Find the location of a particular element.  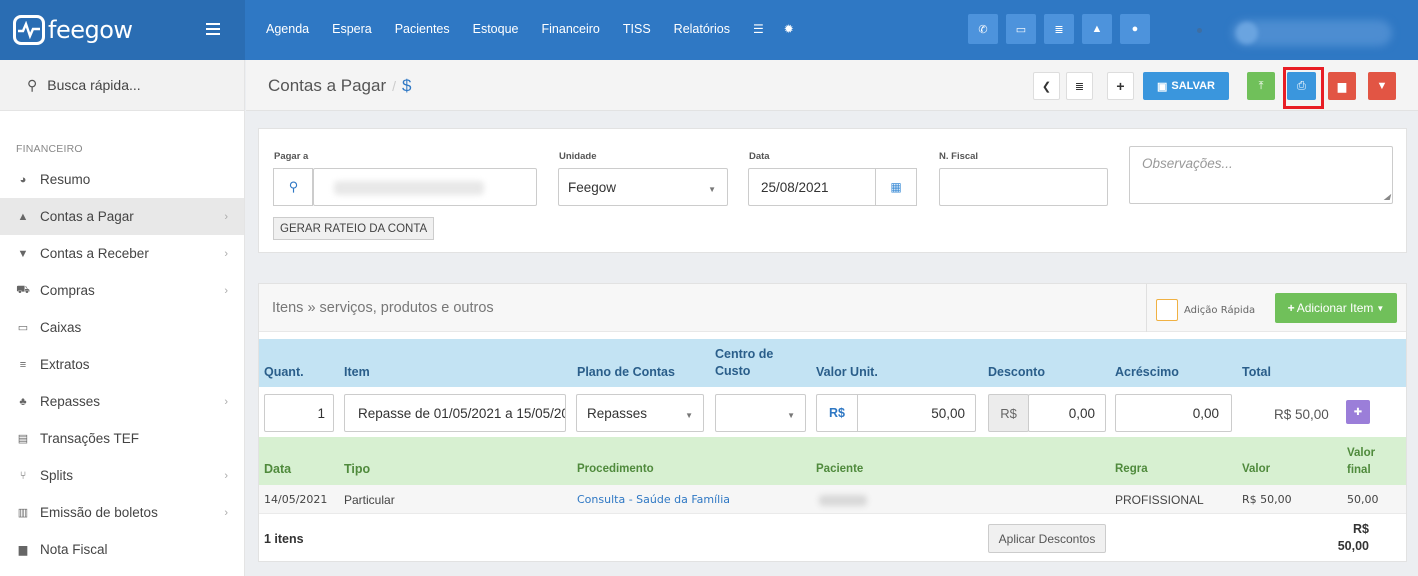

date-input: 25/08/2021 is located at coordinates (812, 187).